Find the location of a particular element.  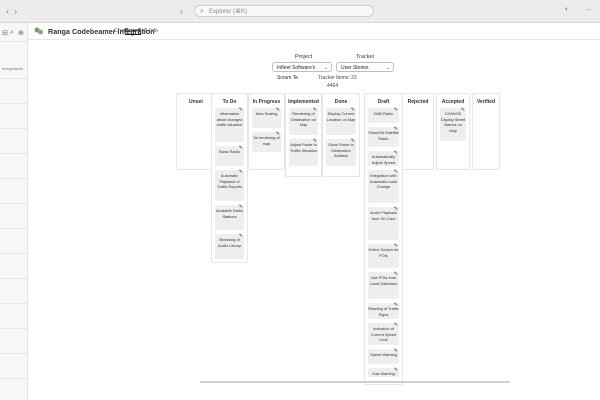

panel-toggle-icon: ⊟ is located at coordinates (5, 33).